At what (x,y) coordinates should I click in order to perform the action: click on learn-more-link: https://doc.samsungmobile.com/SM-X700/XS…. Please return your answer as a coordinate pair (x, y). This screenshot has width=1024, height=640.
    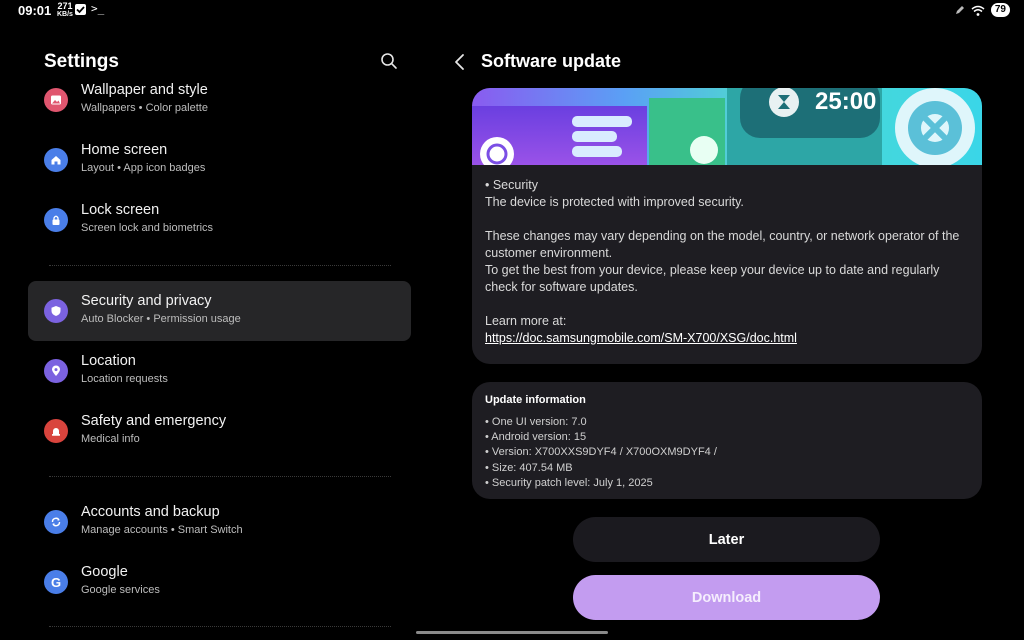
    Looking at the image, I should click on (641, 338).